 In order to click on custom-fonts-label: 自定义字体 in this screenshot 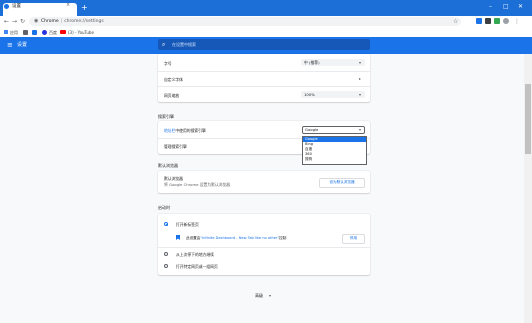, I will do `click(173, 80)`.